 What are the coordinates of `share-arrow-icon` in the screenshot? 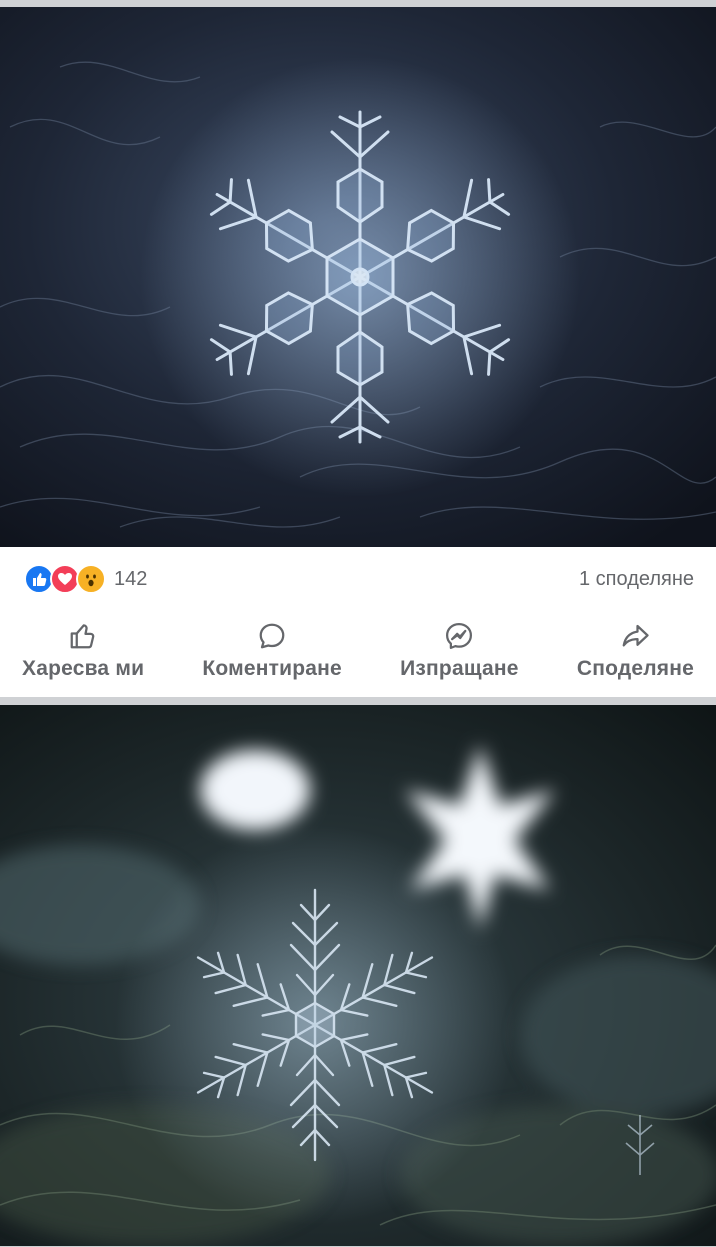 It's located at (635, 636).